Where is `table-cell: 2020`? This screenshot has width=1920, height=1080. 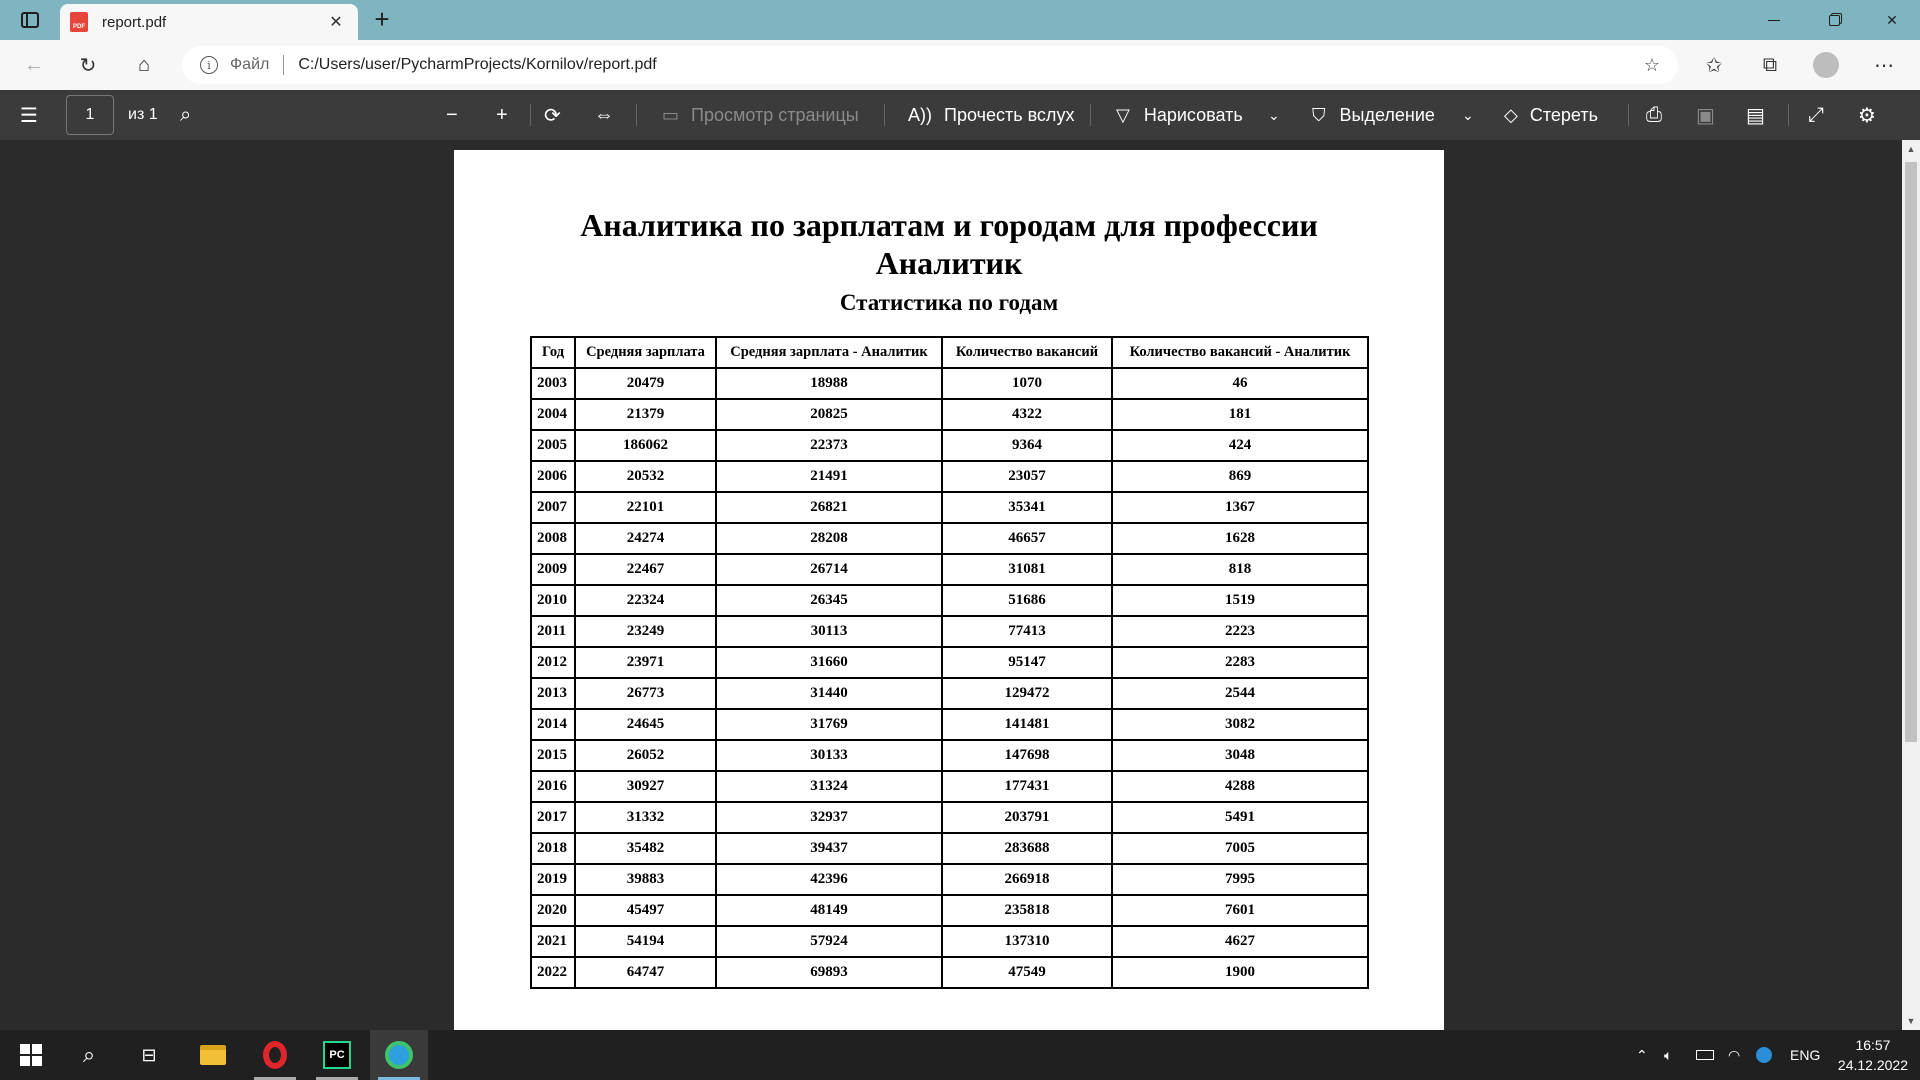
table-cell: 2020 is located at coordinates (553, 910).